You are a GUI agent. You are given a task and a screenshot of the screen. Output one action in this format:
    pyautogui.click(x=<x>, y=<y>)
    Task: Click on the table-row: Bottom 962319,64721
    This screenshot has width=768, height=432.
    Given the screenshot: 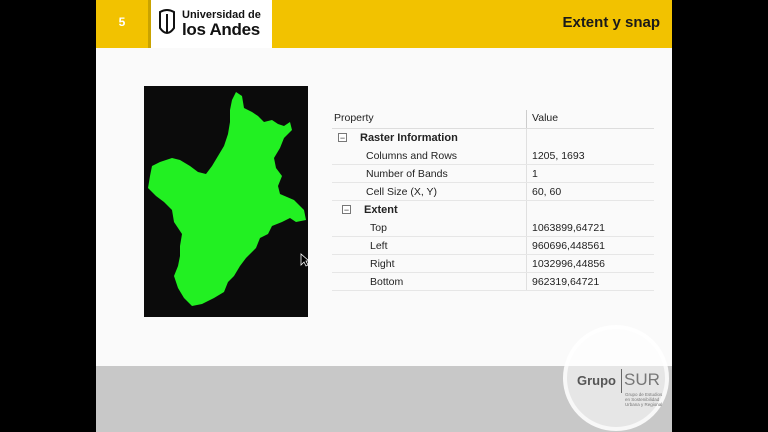 What is the action you would take?
    pyautogui.click(x=493, y=282)
    